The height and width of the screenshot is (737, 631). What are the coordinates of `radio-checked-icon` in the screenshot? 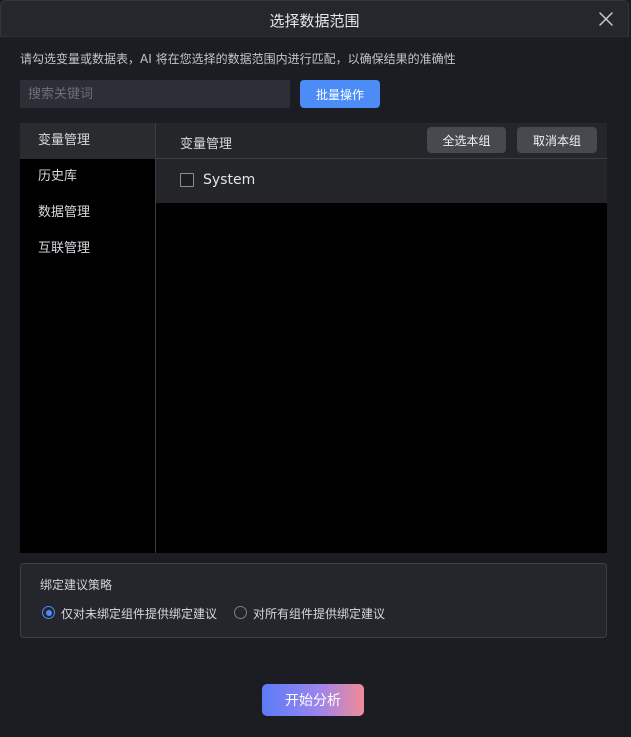 It's located at (48, 612).